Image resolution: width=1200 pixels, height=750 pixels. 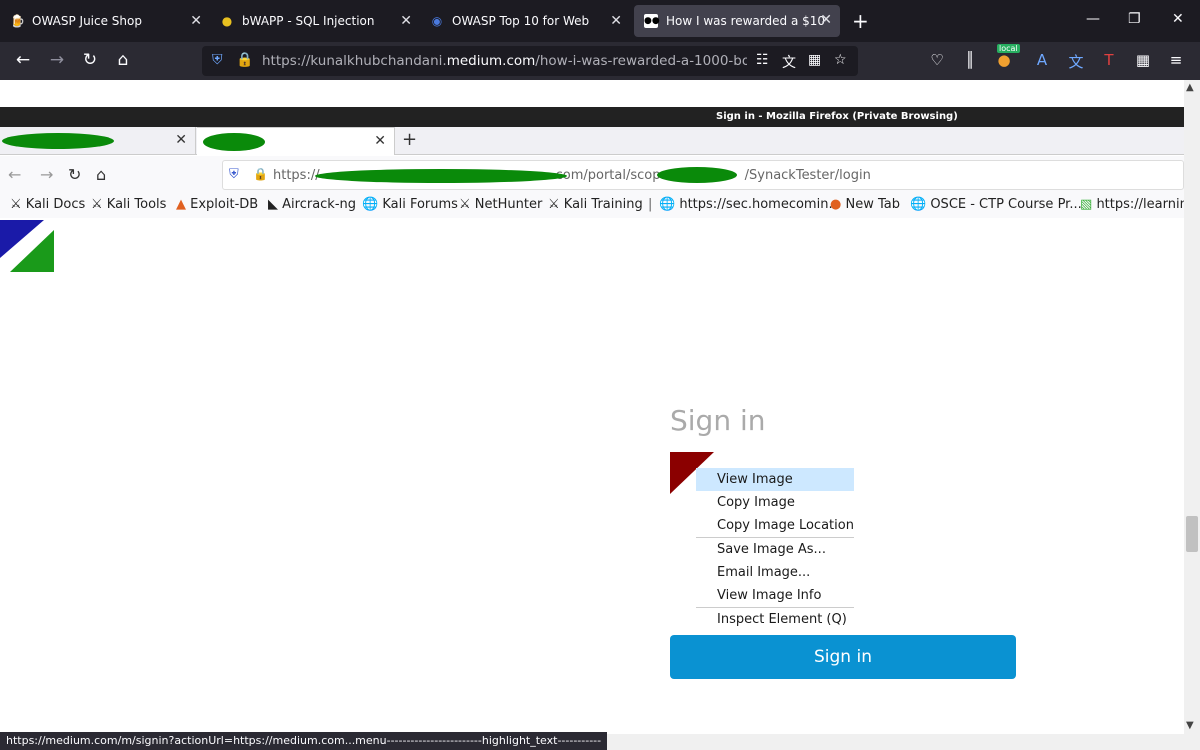 I want to click on menu-item-copy-image-location: Copy Image Location, so click(x=785, y=525).